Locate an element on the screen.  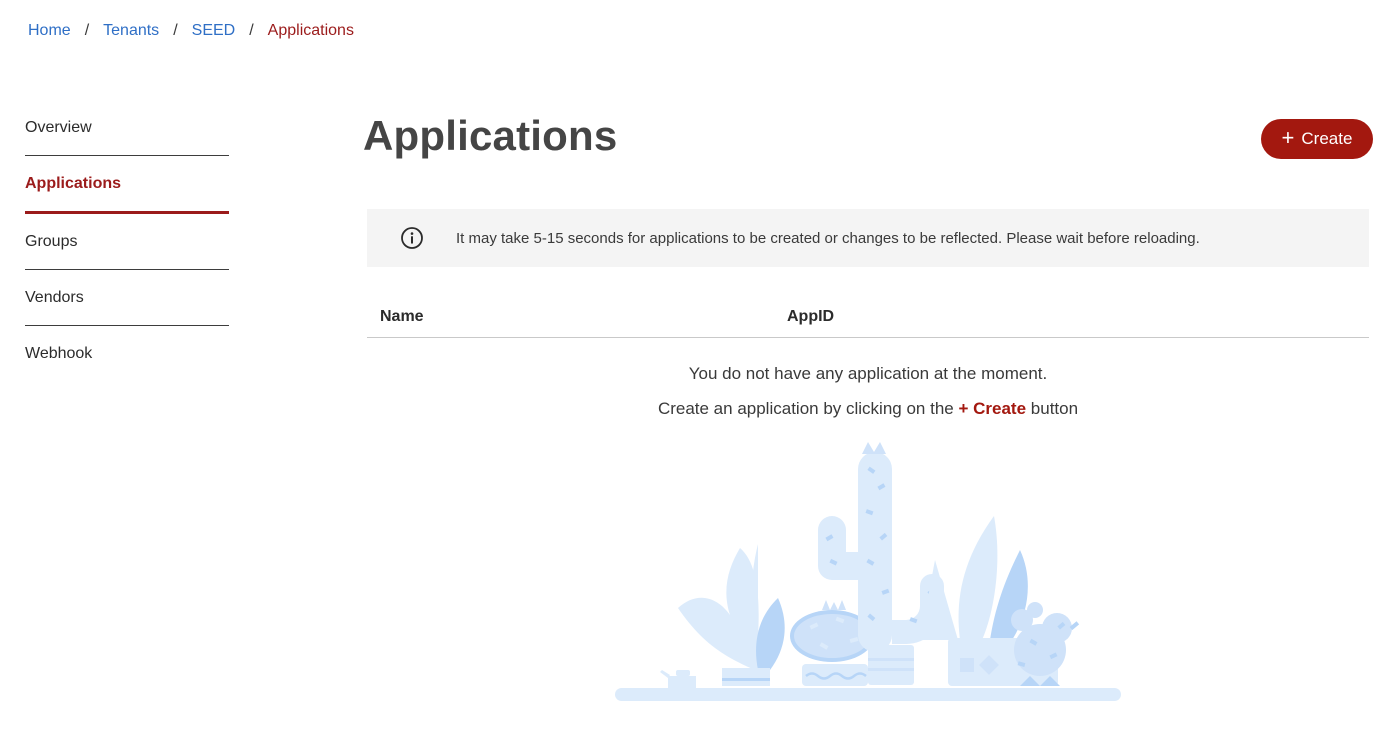
empty-state-instruction-suffix: button is located at coordinates (1054, 408).